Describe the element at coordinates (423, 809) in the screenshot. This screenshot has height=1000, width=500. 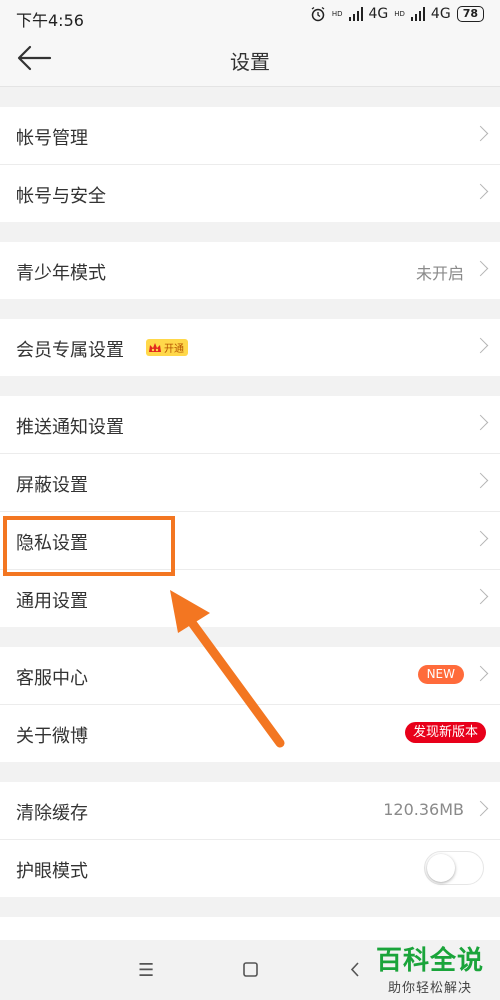
I see `cache-size: 120.36MB` at that location.